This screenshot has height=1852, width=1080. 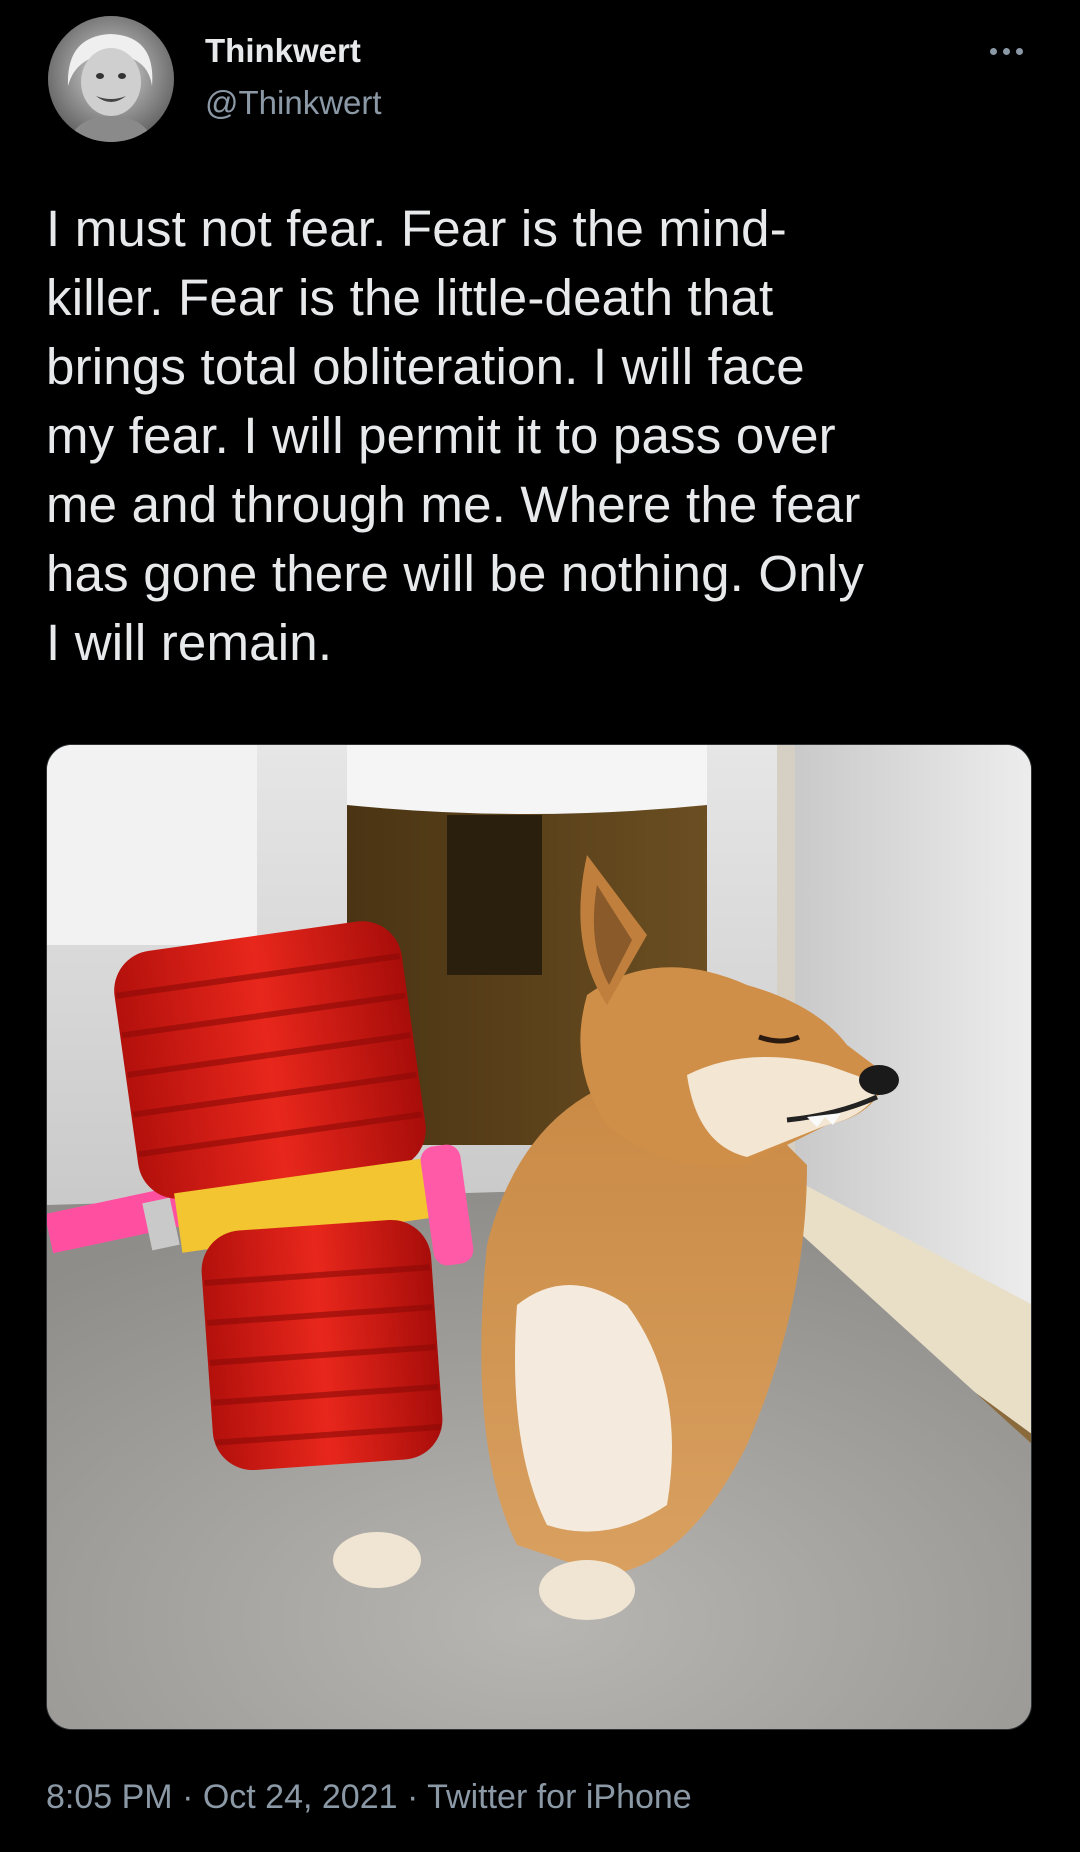 What do you see at coordinates (293, 103) in the screenshot?
I see `author-handle: @Thinkwert` at bounding box center [293, 103].